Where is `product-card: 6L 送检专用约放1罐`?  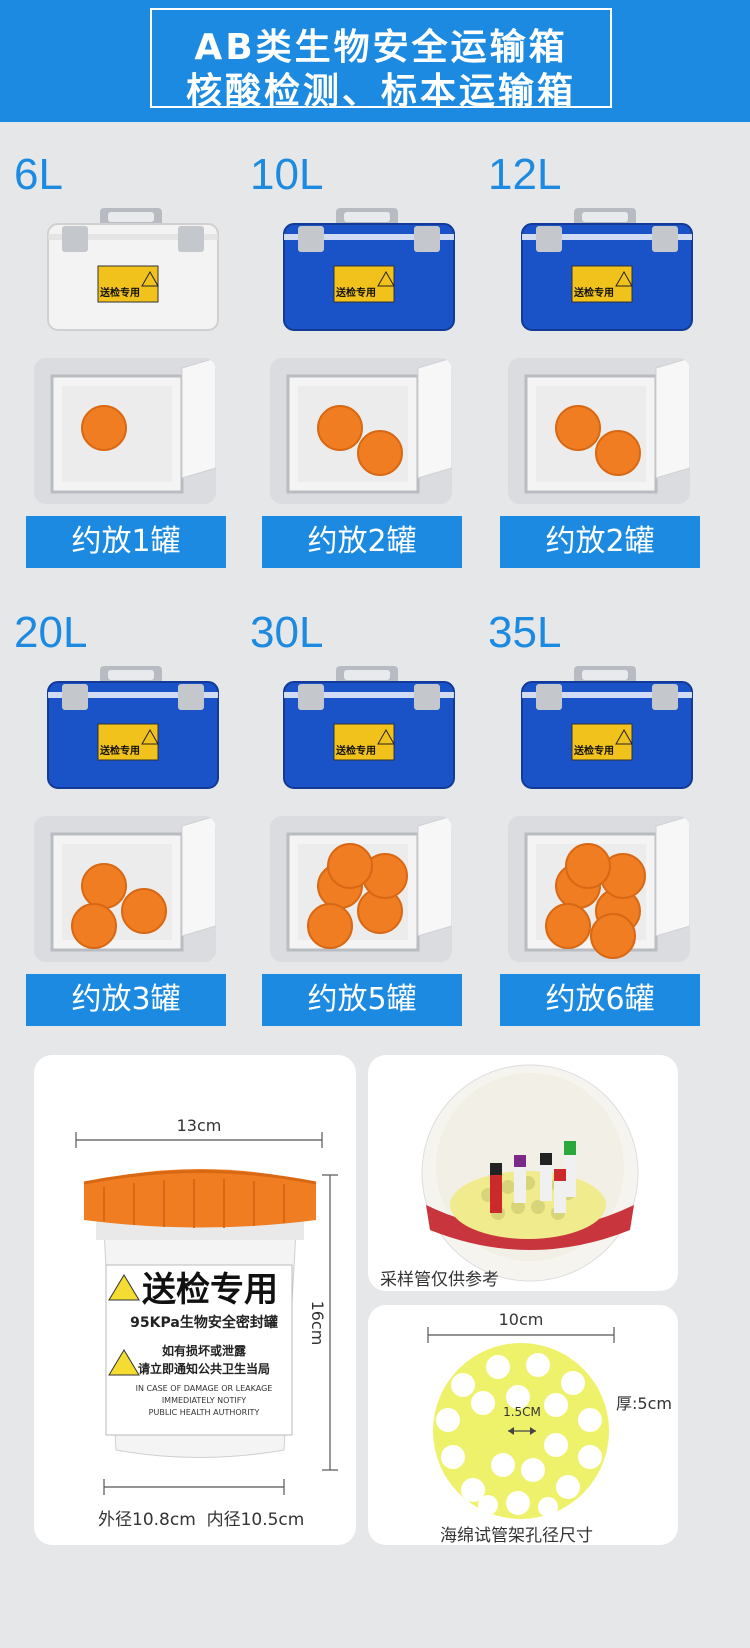 product-card: 6L 送检专用约放1罐 is located at coordinates (134, 360).